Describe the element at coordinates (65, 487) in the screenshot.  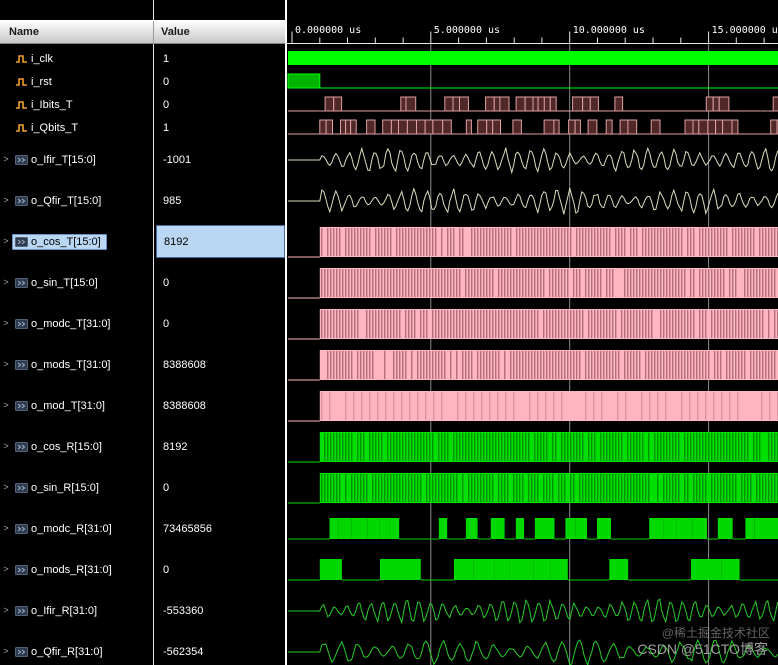
I see `signal-name: o_sin_R[15:0]` at that location.